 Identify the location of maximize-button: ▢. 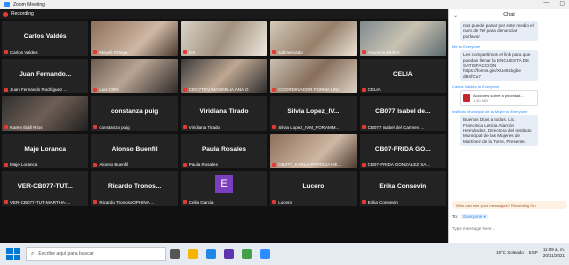
(562, 3).